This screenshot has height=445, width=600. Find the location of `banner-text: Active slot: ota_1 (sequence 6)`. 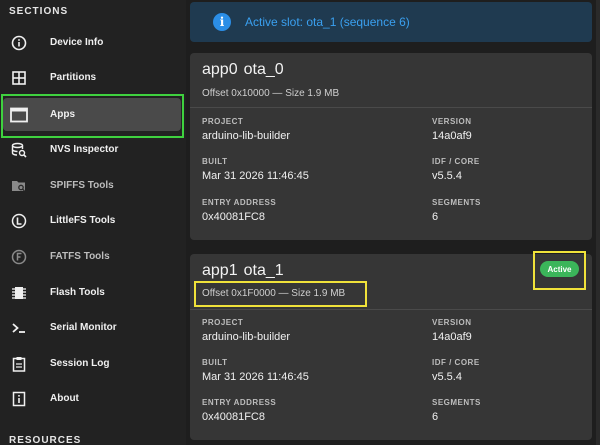

banner-text: Active slot: ota_1 (sequence 6) is located at coordinates (327, 22).